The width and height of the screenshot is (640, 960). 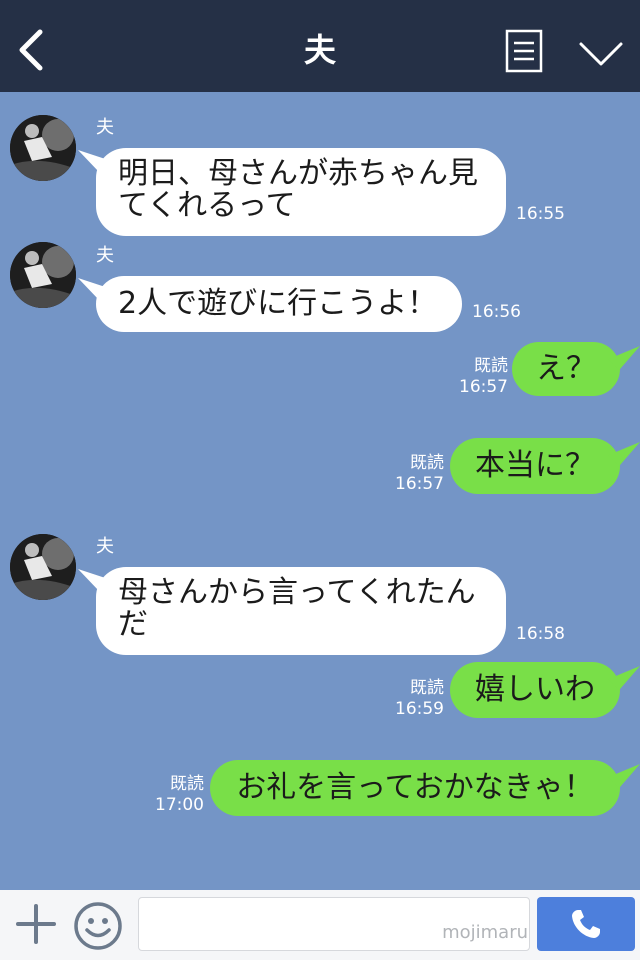 What do you see at coordinates (601, 53) in the screenshot?
I see `chevron-down-icon` at bounding box center [601, 53].